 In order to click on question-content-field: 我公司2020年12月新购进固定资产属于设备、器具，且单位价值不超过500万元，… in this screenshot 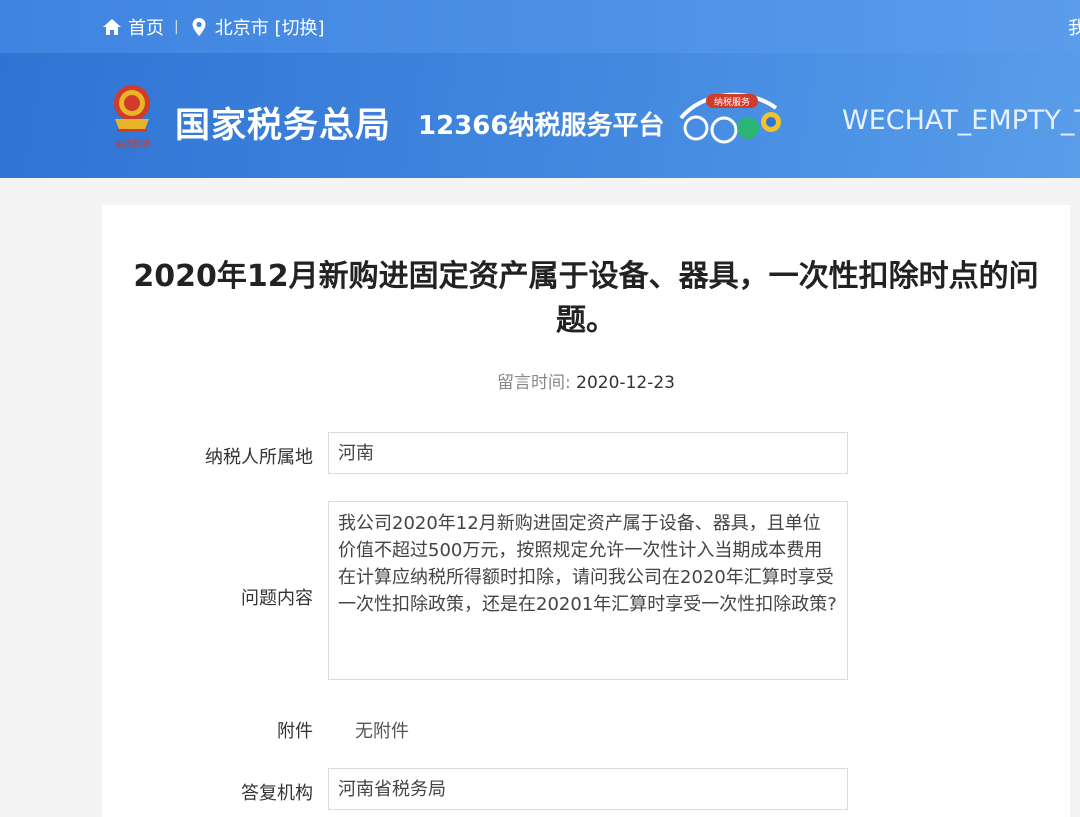, I will do `click(588, 590)`.